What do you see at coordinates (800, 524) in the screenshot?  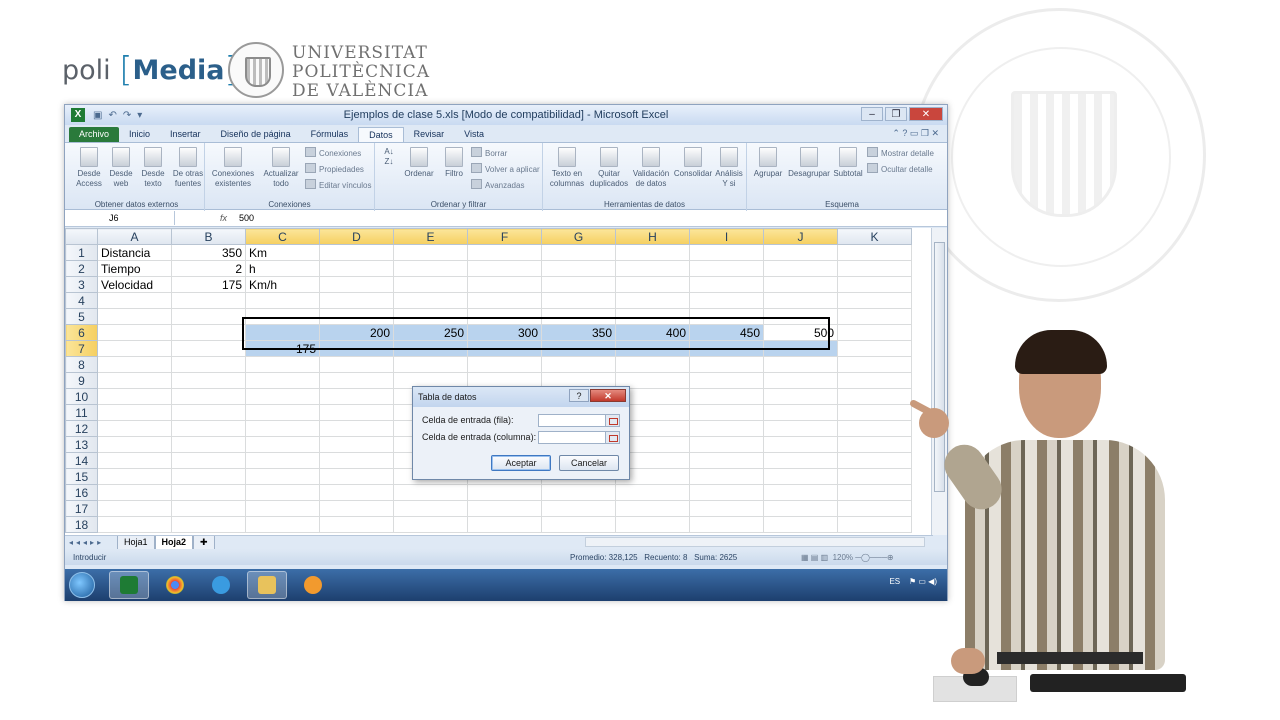 I see `cell-J18` at bounding box center [800, 524].